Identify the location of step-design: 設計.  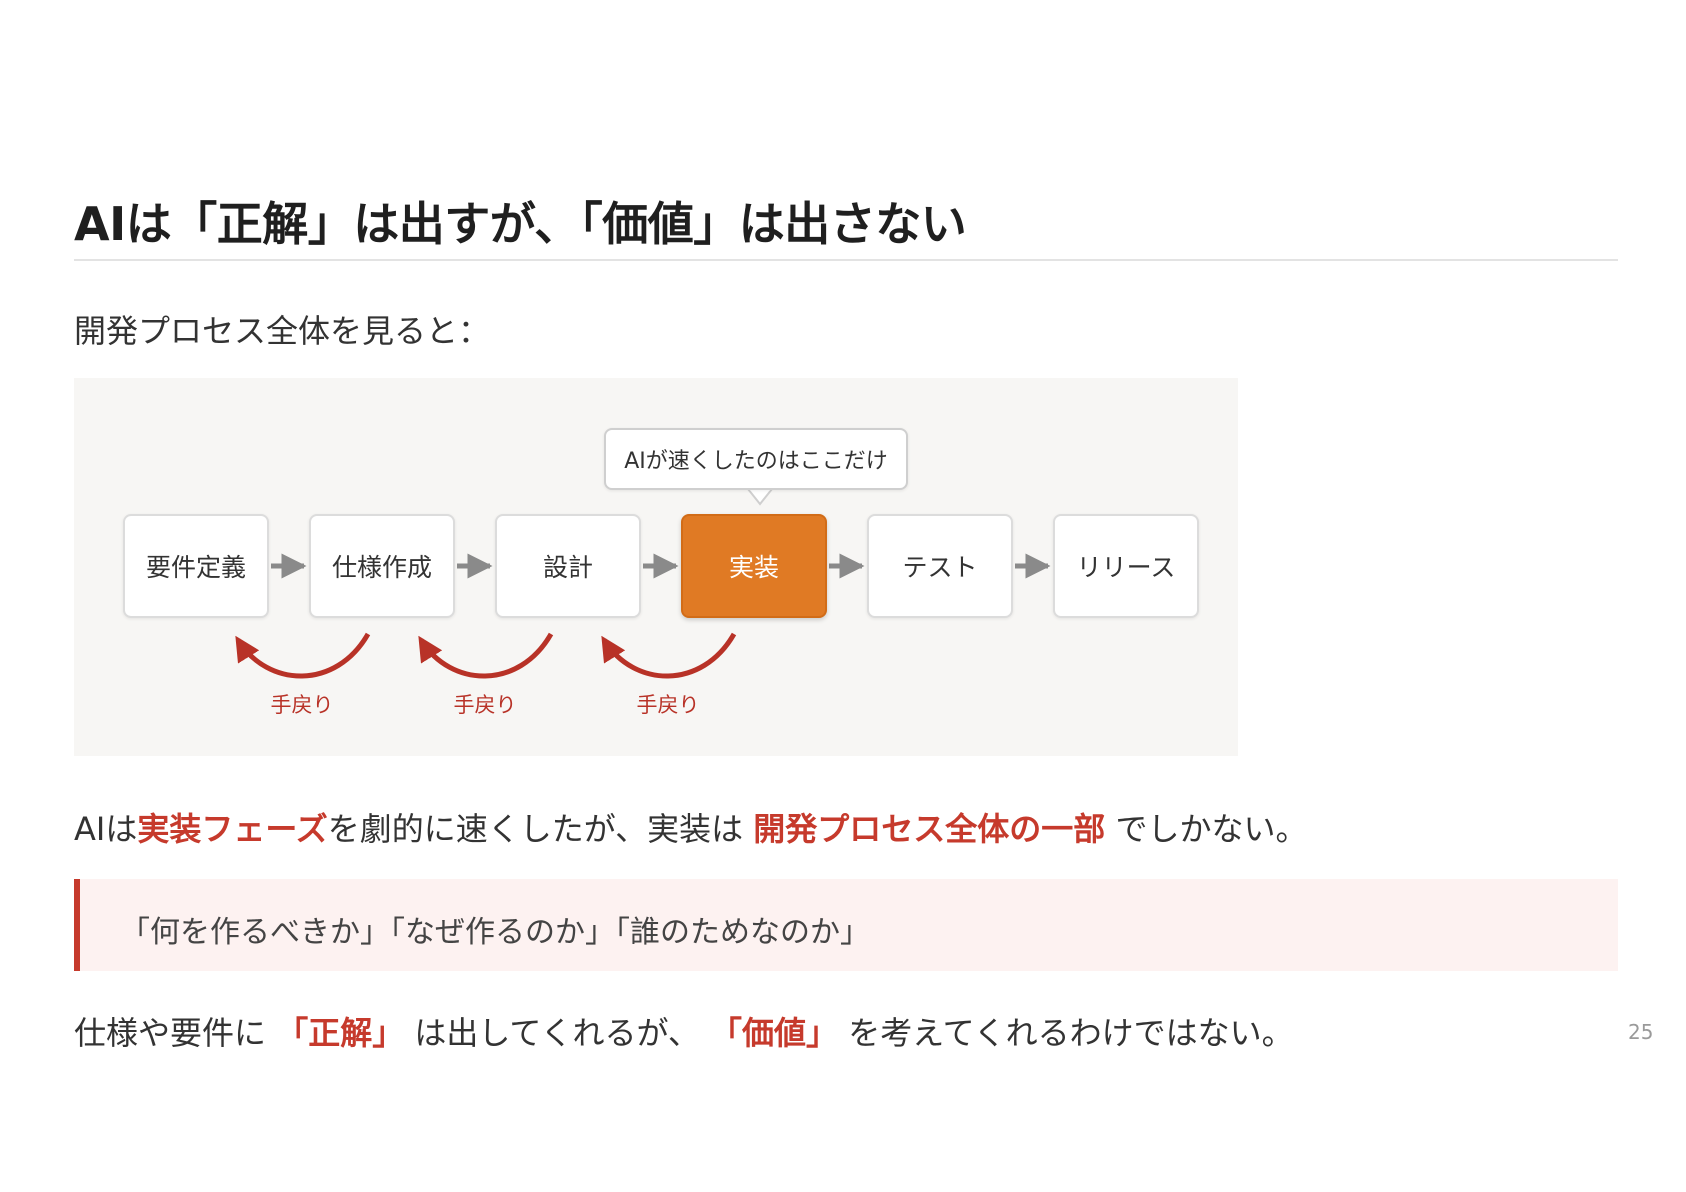
(568, 566).